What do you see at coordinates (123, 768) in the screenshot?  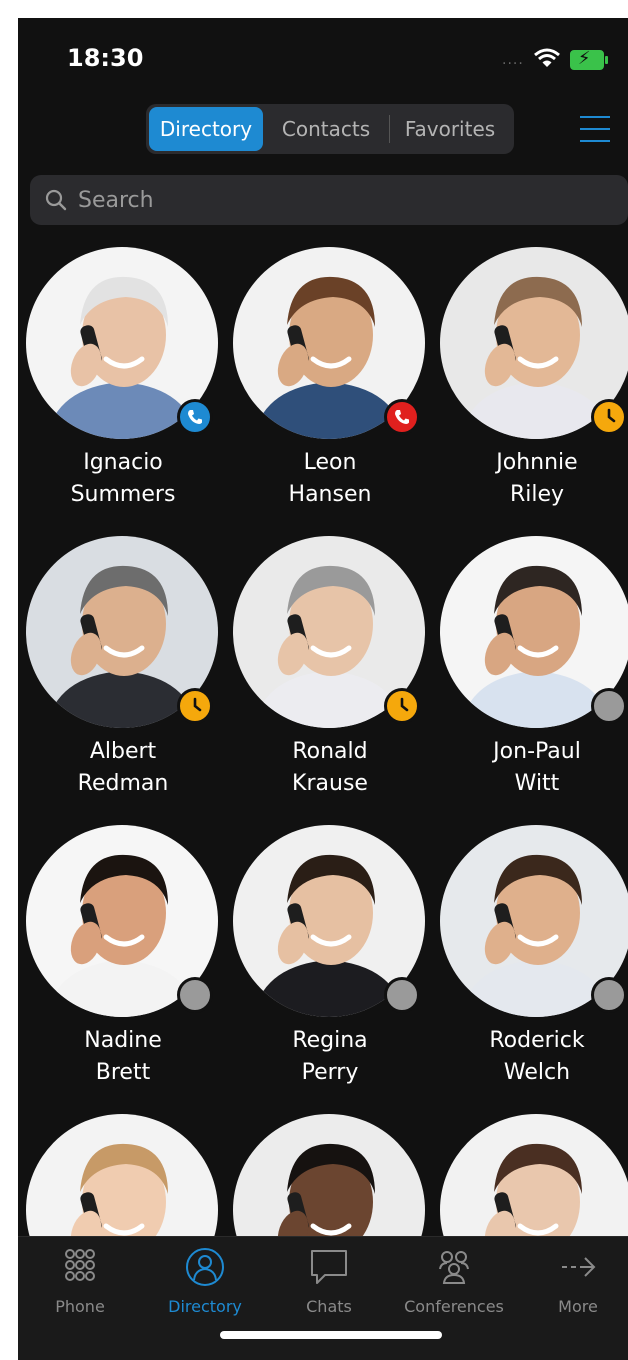 I see `contact-name: Albert Redman` at bounding box center [123, 768].